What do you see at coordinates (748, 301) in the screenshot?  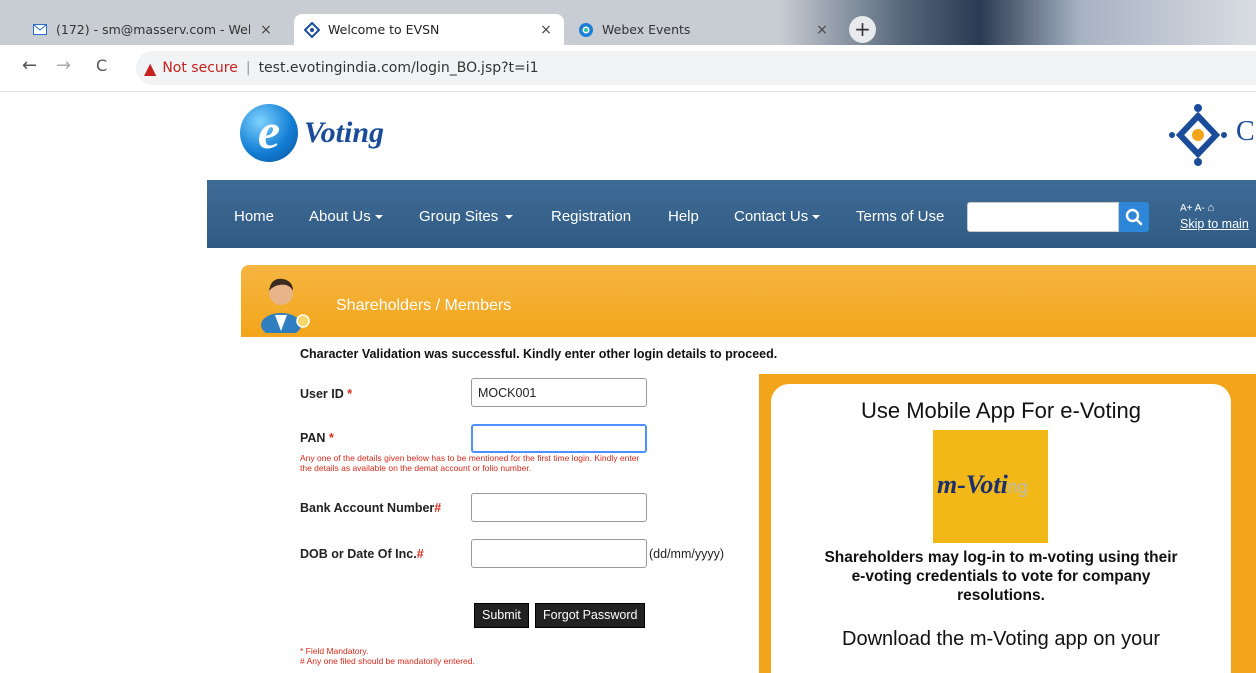 I see `section-header: Shareholders / Members` at bounding box center [748, 301].